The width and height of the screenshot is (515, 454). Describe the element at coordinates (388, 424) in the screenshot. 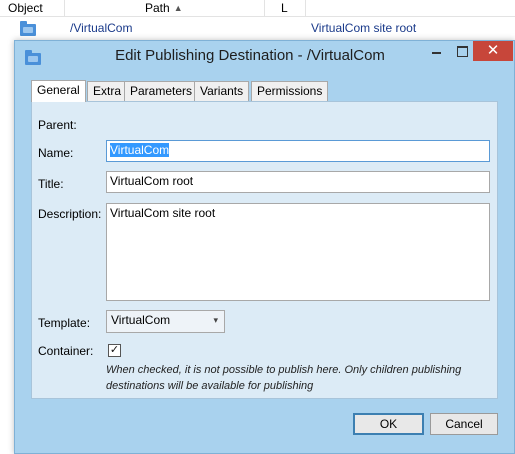

I see `ok-button: OK` at that location.